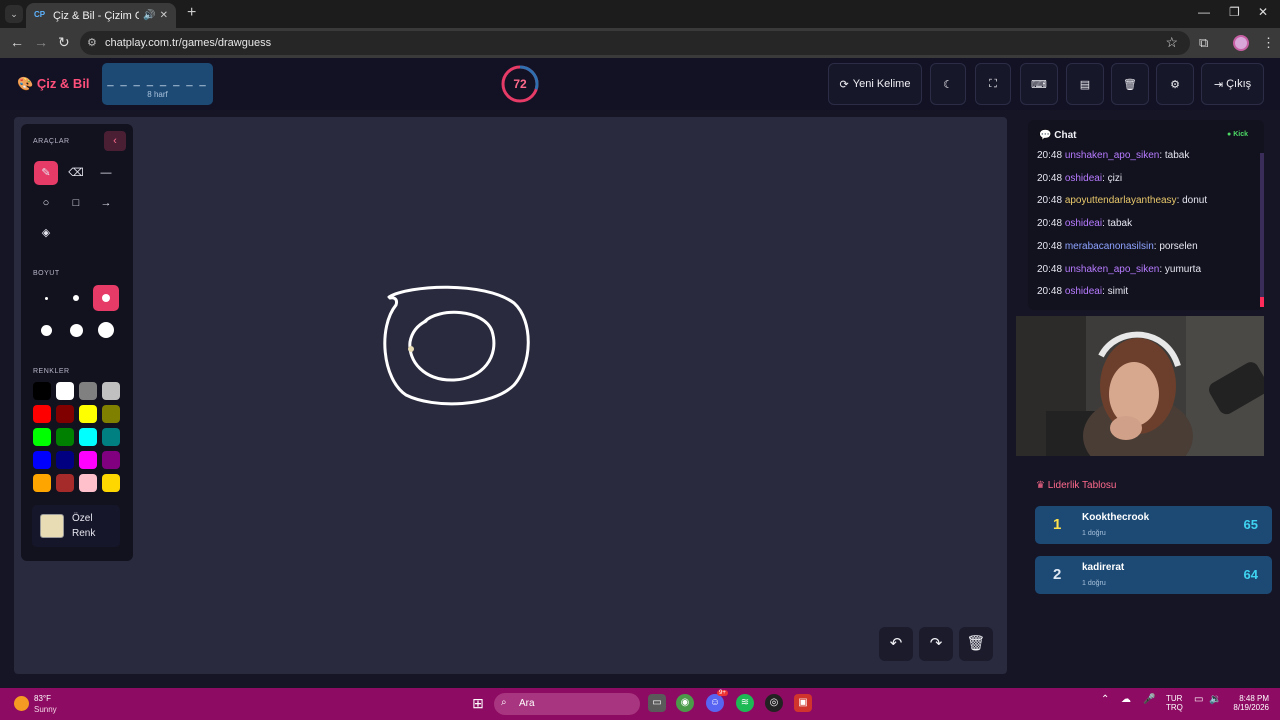 This screenshot has height=720, width=1280. I want to click on chat-panel, so click(1146, 215).